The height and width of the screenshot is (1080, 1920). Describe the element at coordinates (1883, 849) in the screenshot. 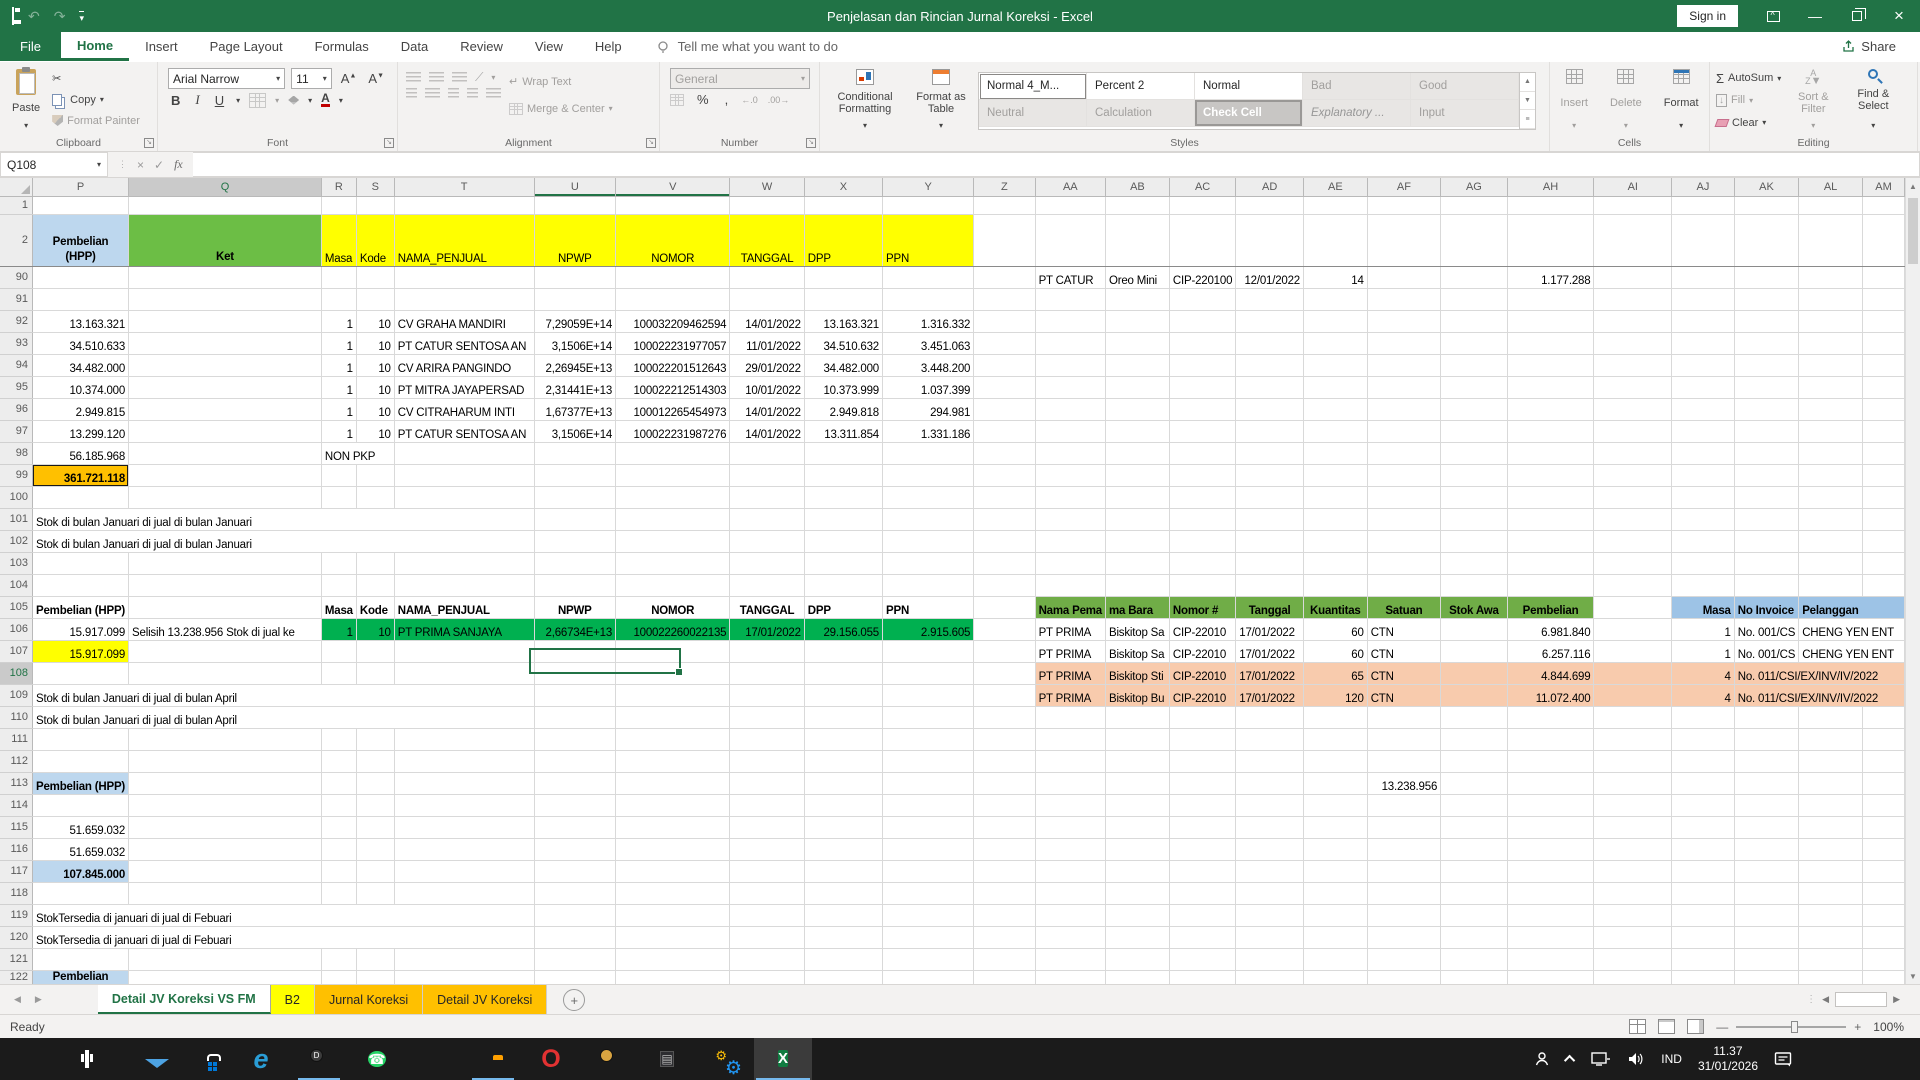

I see `cell-AM116` at that location.